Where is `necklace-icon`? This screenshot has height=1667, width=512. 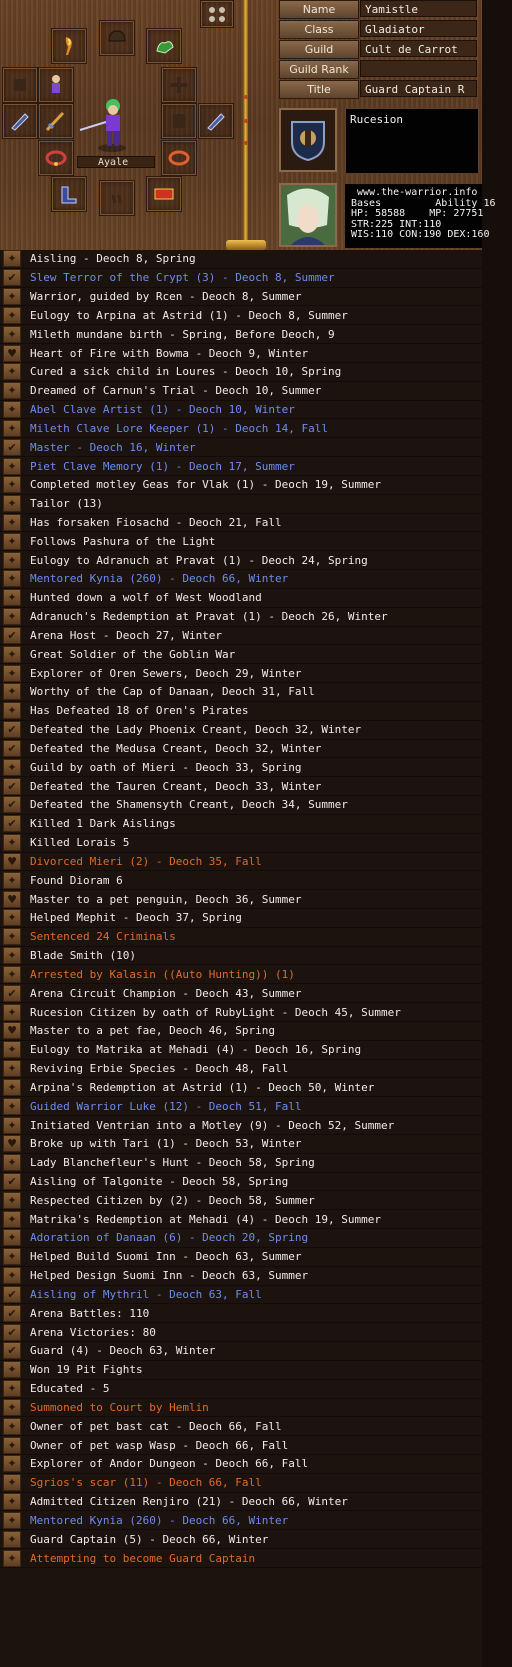 necklace-icon is located at coordinates (56, 158).